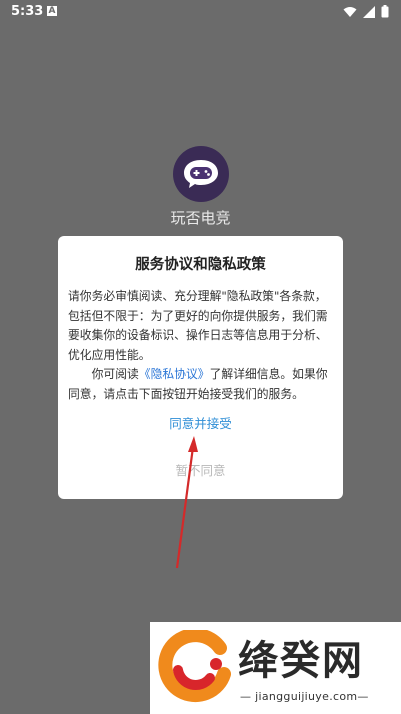 Image resolution: width=401 pixels, height=714 pixels. Describe the element at coordinates (194, 666) in the screenshot. I see `watermark-logo` at that location.